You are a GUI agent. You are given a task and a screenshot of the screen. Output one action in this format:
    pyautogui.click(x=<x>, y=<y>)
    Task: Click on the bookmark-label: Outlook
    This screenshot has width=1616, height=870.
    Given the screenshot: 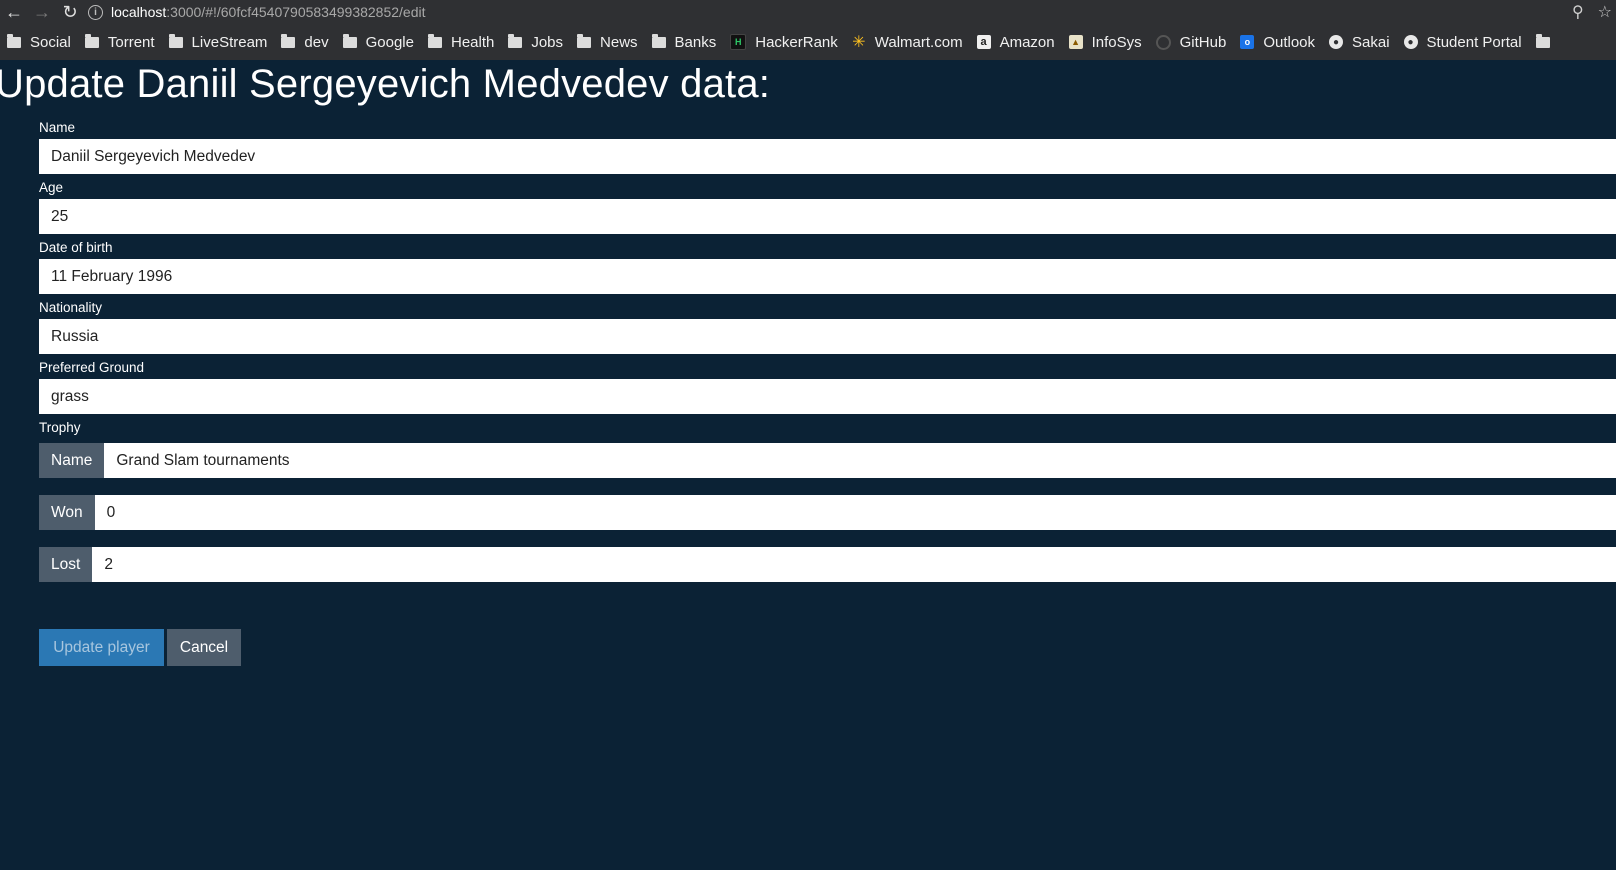 What is the action you would take?
    pyautogui.click(x=1289, y=42)
    